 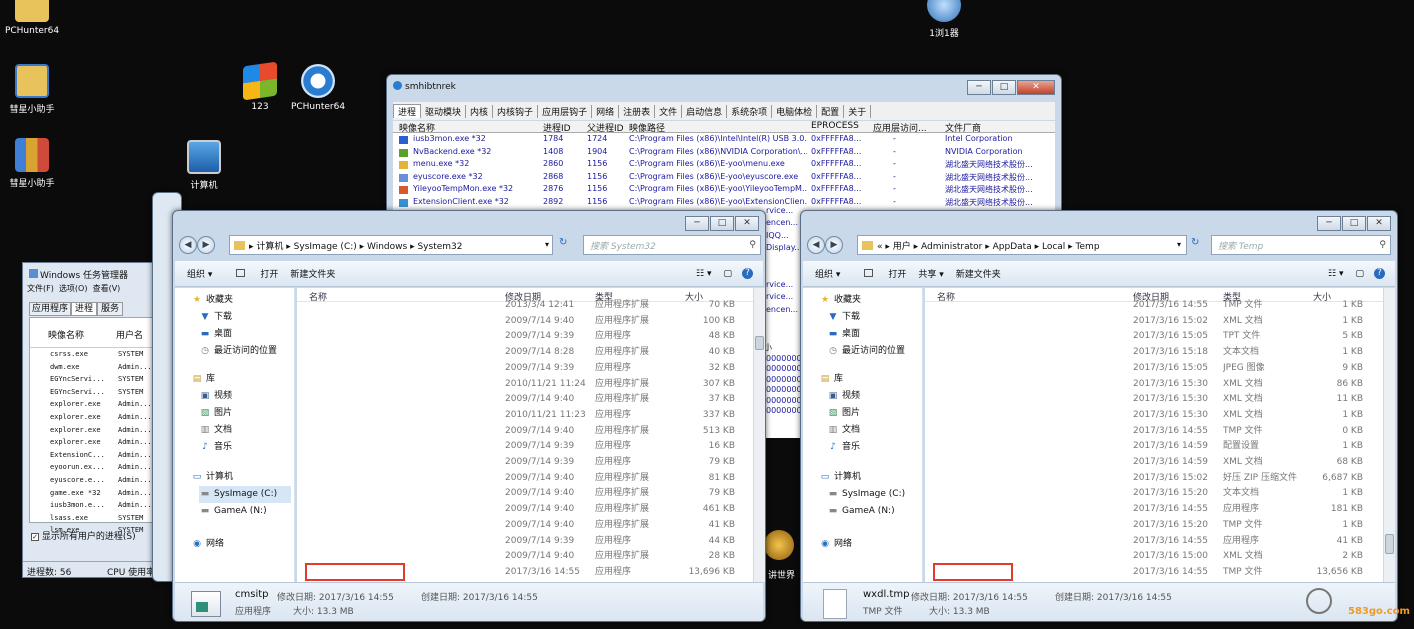 I want to click on close-button: ✕, so click(x=1379, y=223).